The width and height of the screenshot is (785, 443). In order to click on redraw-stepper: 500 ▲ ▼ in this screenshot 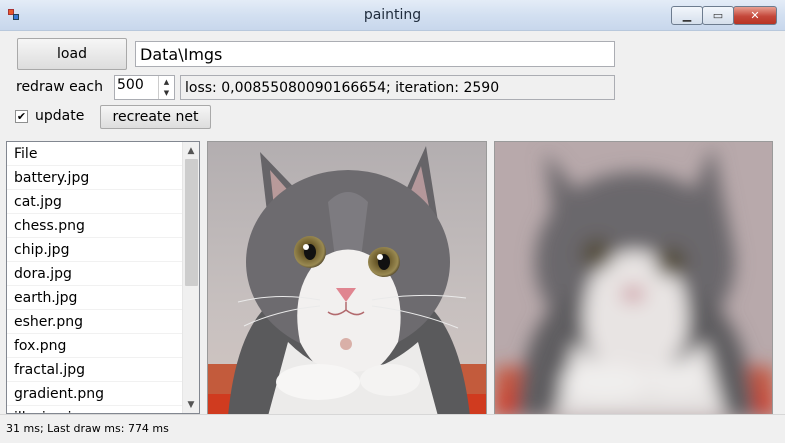, I will do `click(144, 87)`.